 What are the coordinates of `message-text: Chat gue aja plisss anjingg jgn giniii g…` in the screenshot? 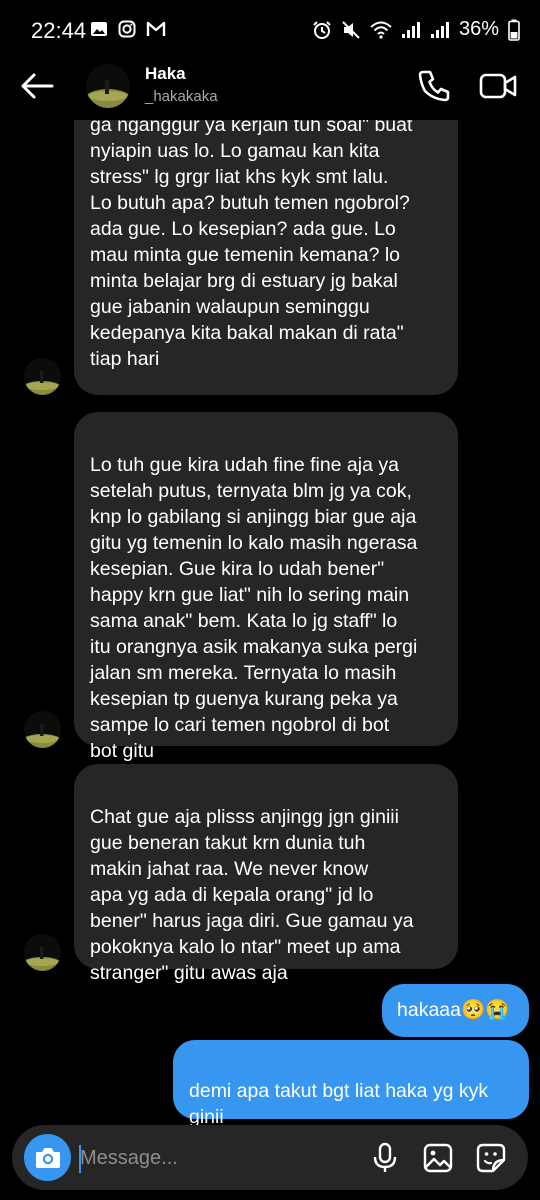 It's located at (252, 895).